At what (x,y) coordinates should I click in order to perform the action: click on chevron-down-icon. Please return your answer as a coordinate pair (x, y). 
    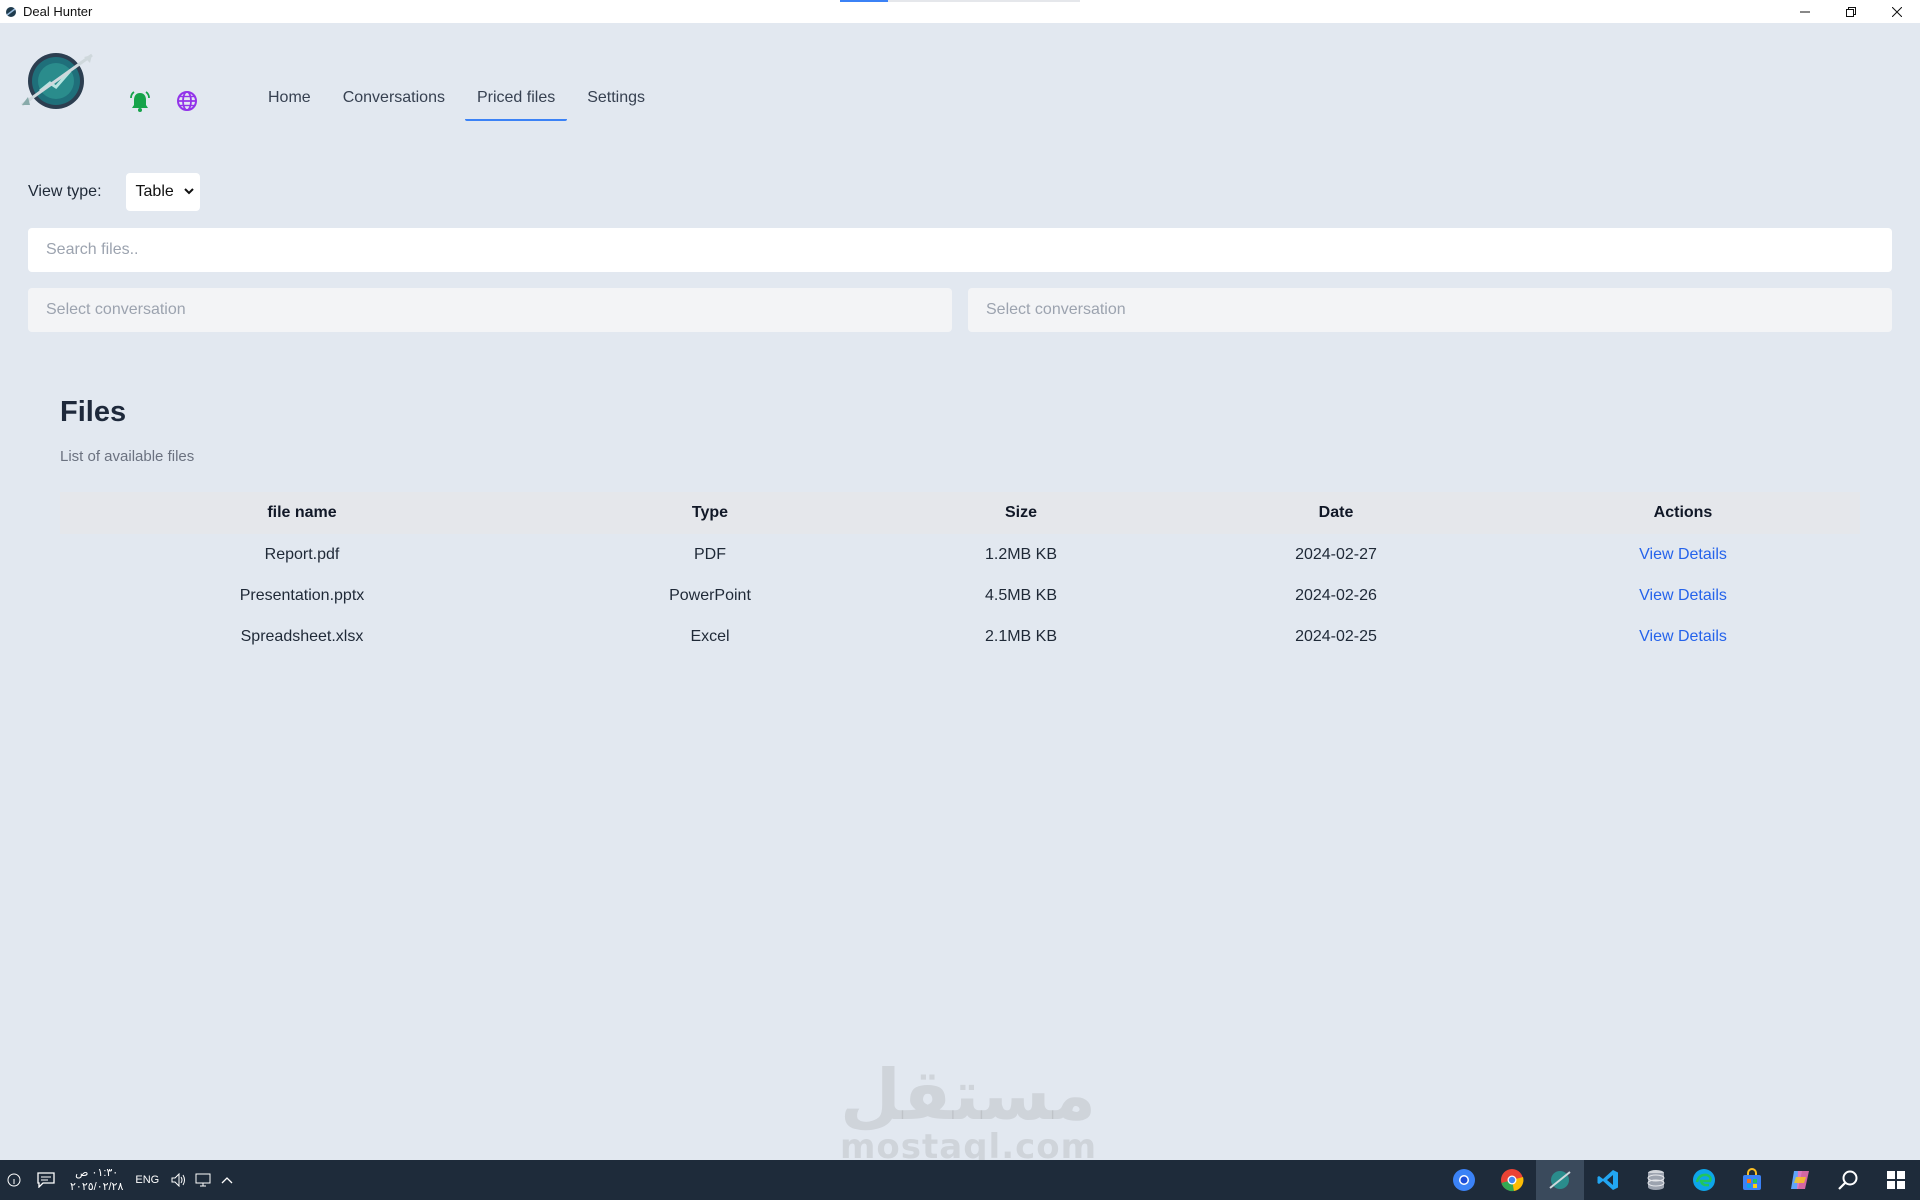
    Looking at the image, I should click on (188, 191).